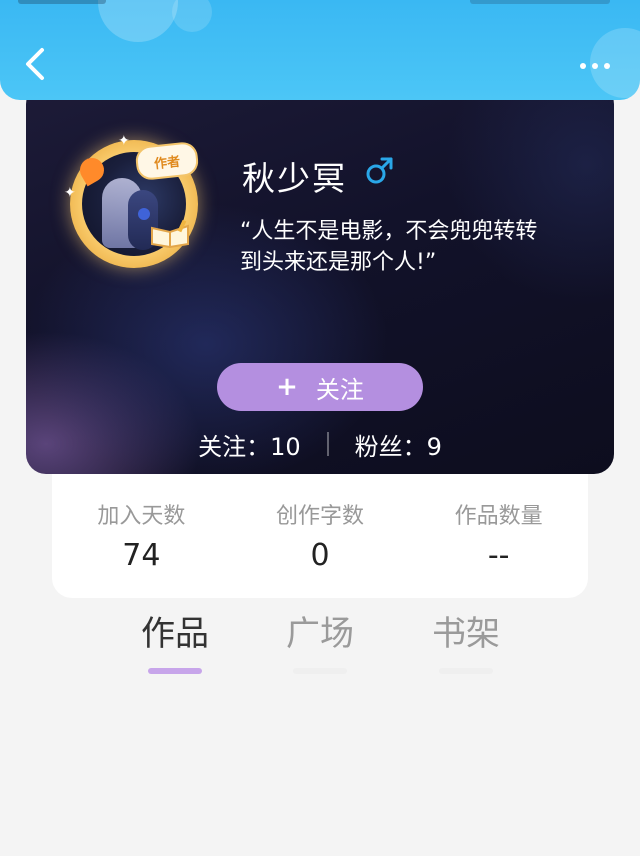  I want to click on profile-motto: “人生不是电影，不会兜兜转转 到头来还是那个人!”, so click(410, 247).